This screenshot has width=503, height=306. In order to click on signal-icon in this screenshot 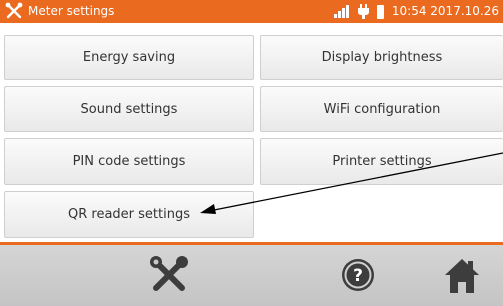, I will do `click(341, 11)`.